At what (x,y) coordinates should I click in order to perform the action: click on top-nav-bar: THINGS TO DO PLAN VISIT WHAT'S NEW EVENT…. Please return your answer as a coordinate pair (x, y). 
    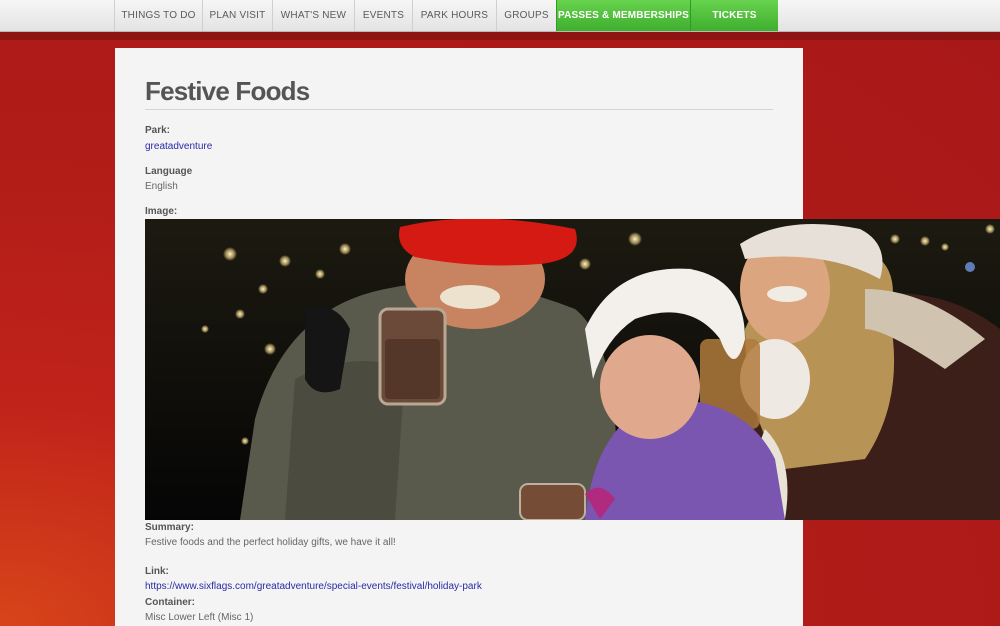
    Looking at the image, I should click on (500, 16).